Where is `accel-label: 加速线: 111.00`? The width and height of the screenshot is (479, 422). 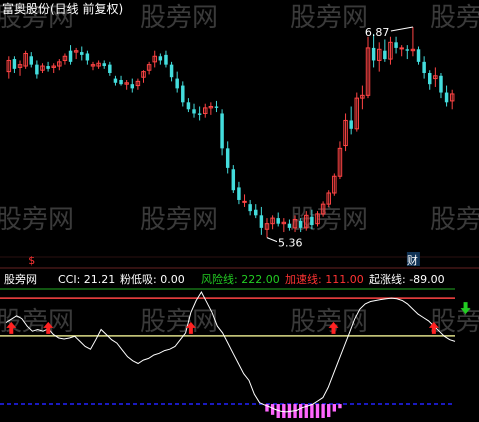
accel-label: 加速线: 111.00 is located at coordinates (324, 279).